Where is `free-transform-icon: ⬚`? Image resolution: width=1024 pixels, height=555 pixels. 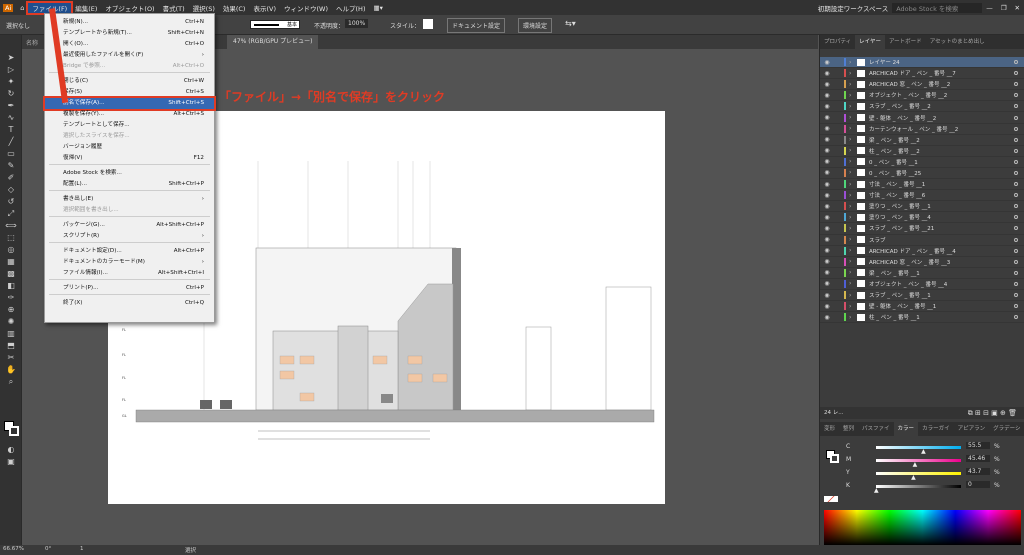 free-transform-icon: ⬚ is located at coordinates (11, 238).